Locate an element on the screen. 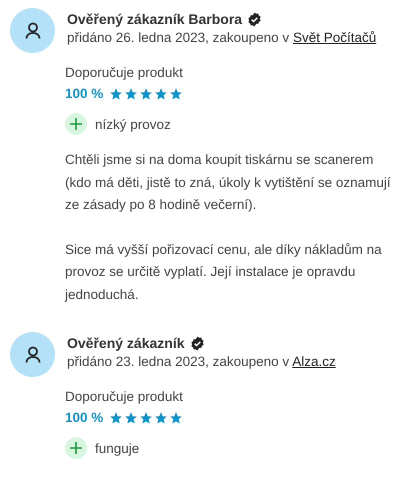 The width and height of the screenshot is (417, 495). review-meta: přidáno 23. ledna 2023, zakoupeno v Alza.cz is located at coordinates (201, 361).